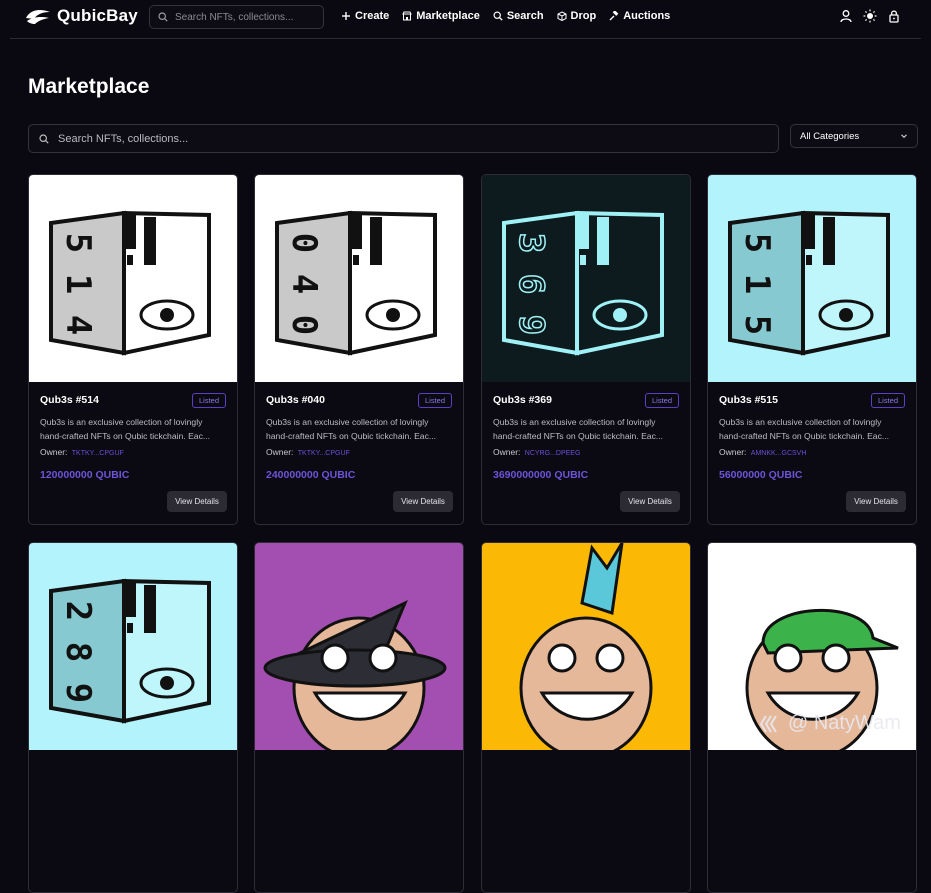 The width and height of the screenshot is (931, 893). I want to click on main-nav: Create Marketplace Search Drop Auctions, so click(505, 16).